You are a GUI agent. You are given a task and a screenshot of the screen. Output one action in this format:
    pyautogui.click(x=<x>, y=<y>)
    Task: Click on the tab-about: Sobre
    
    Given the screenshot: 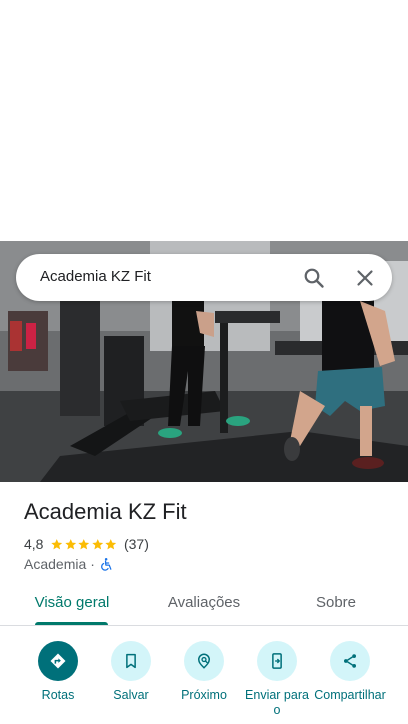 What is the action you would take?
    pyautogui.click(x=336, y=602)
    